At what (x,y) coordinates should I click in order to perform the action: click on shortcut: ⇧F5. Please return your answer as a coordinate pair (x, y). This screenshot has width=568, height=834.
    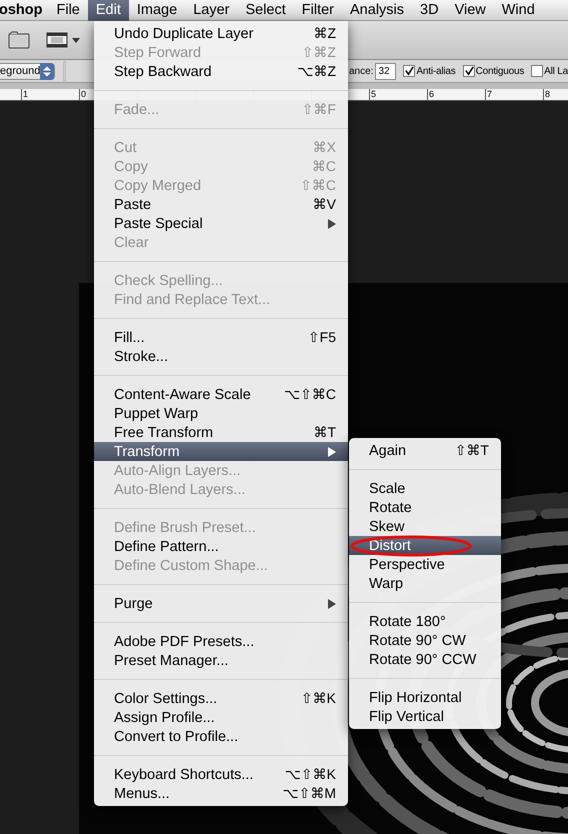
    Looking at the image, I should click on (322, 337).